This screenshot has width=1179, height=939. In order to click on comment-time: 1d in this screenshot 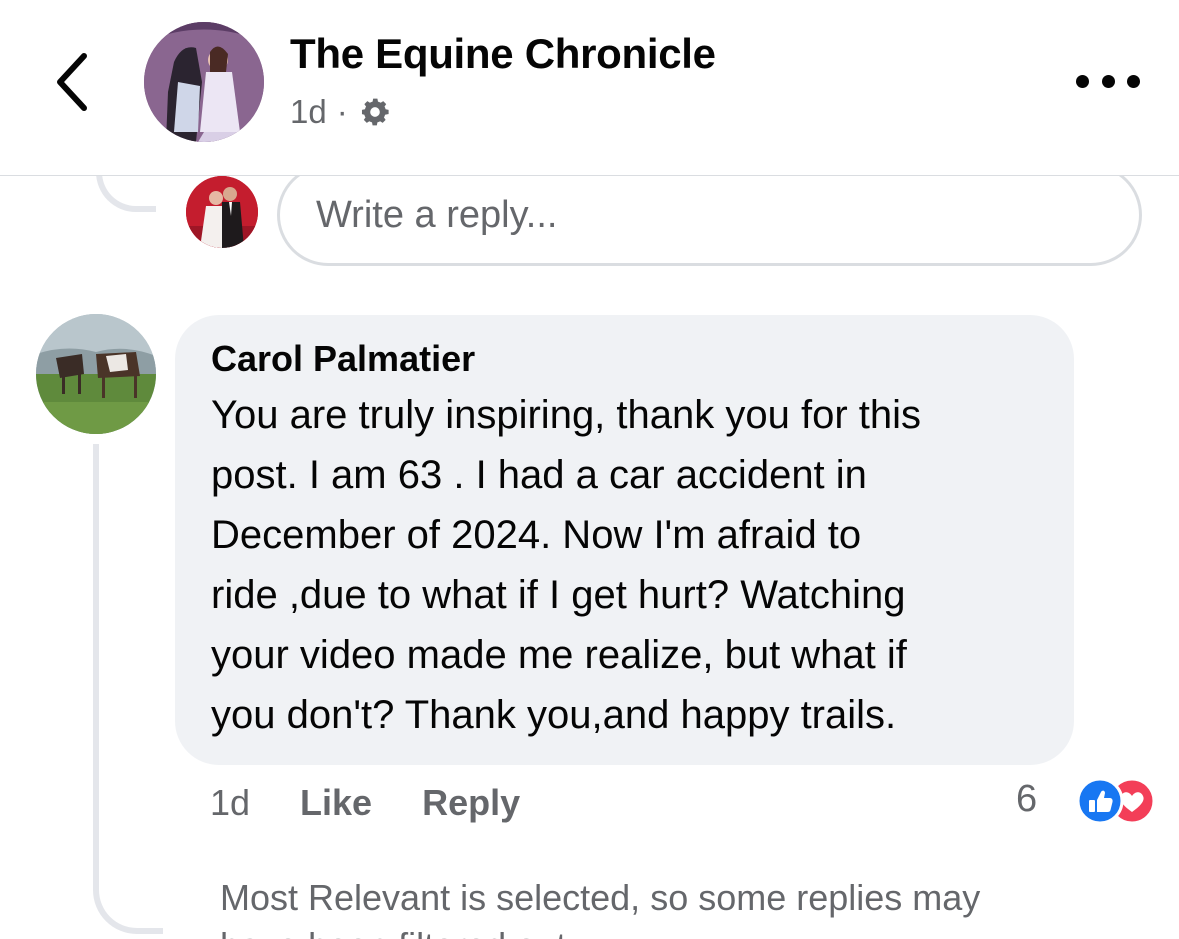, I will do `click(230, 802)`.